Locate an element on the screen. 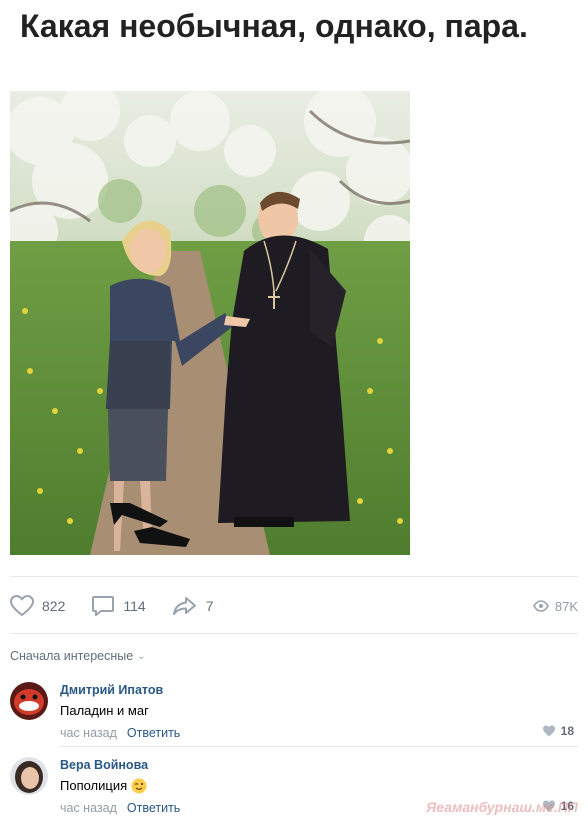 This screenshot has width=588, height=819. like-count: 822 is located at coordinates (54, 606).